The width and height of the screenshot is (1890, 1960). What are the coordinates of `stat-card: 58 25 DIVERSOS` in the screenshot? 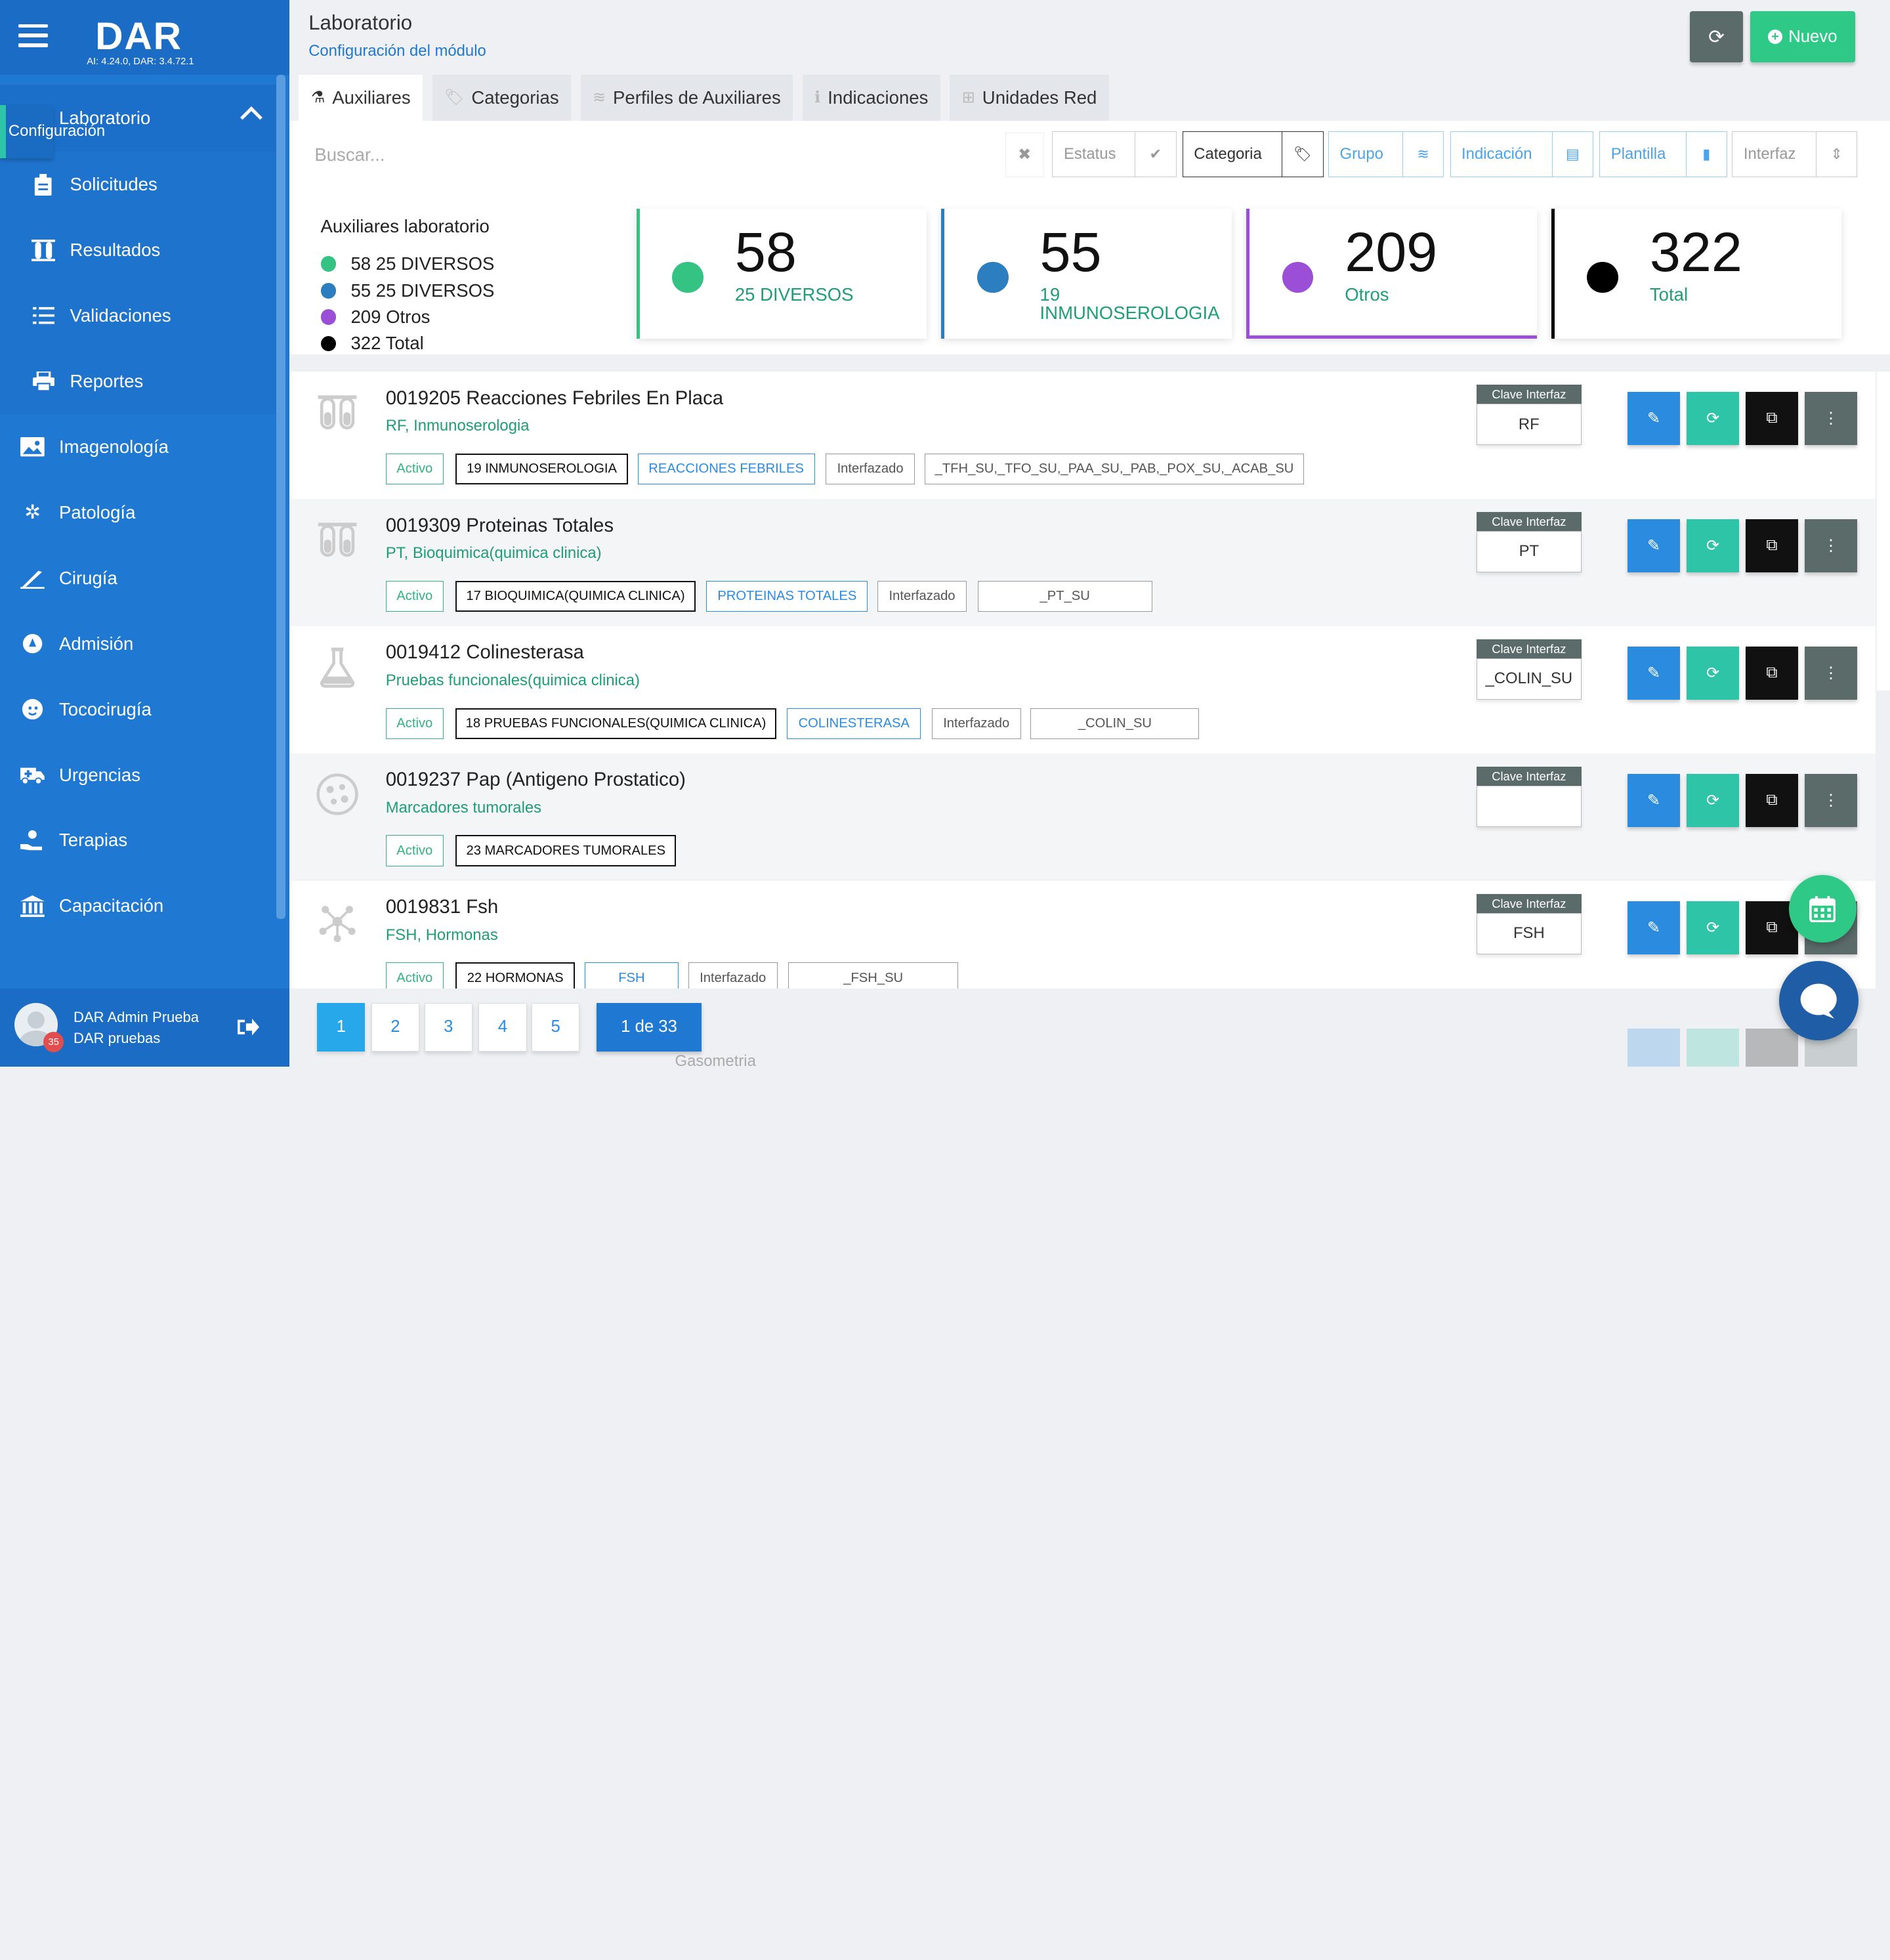 It's located at (781, 273).